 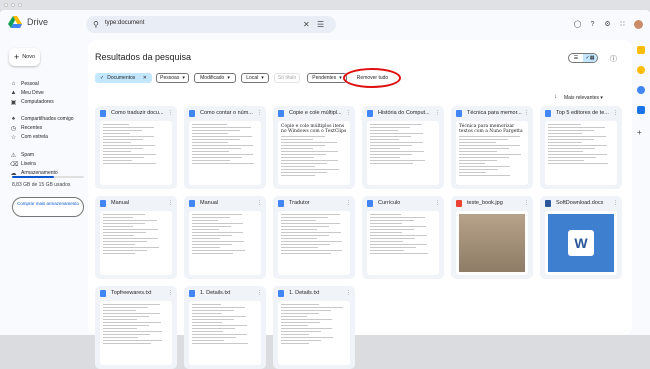 What do you see at coordinates (20, 5) in the screenshot?
I see `window-maximize-dot` at bounding box center [20, 5].